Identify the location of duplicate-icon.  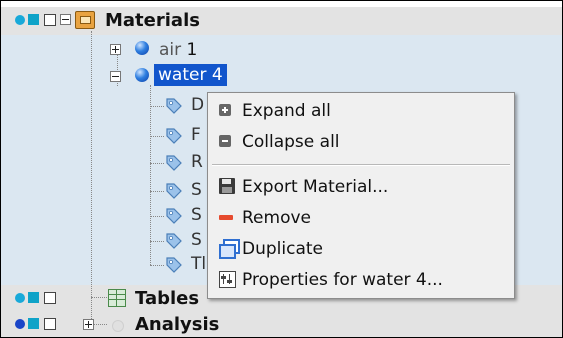
(229, 249).